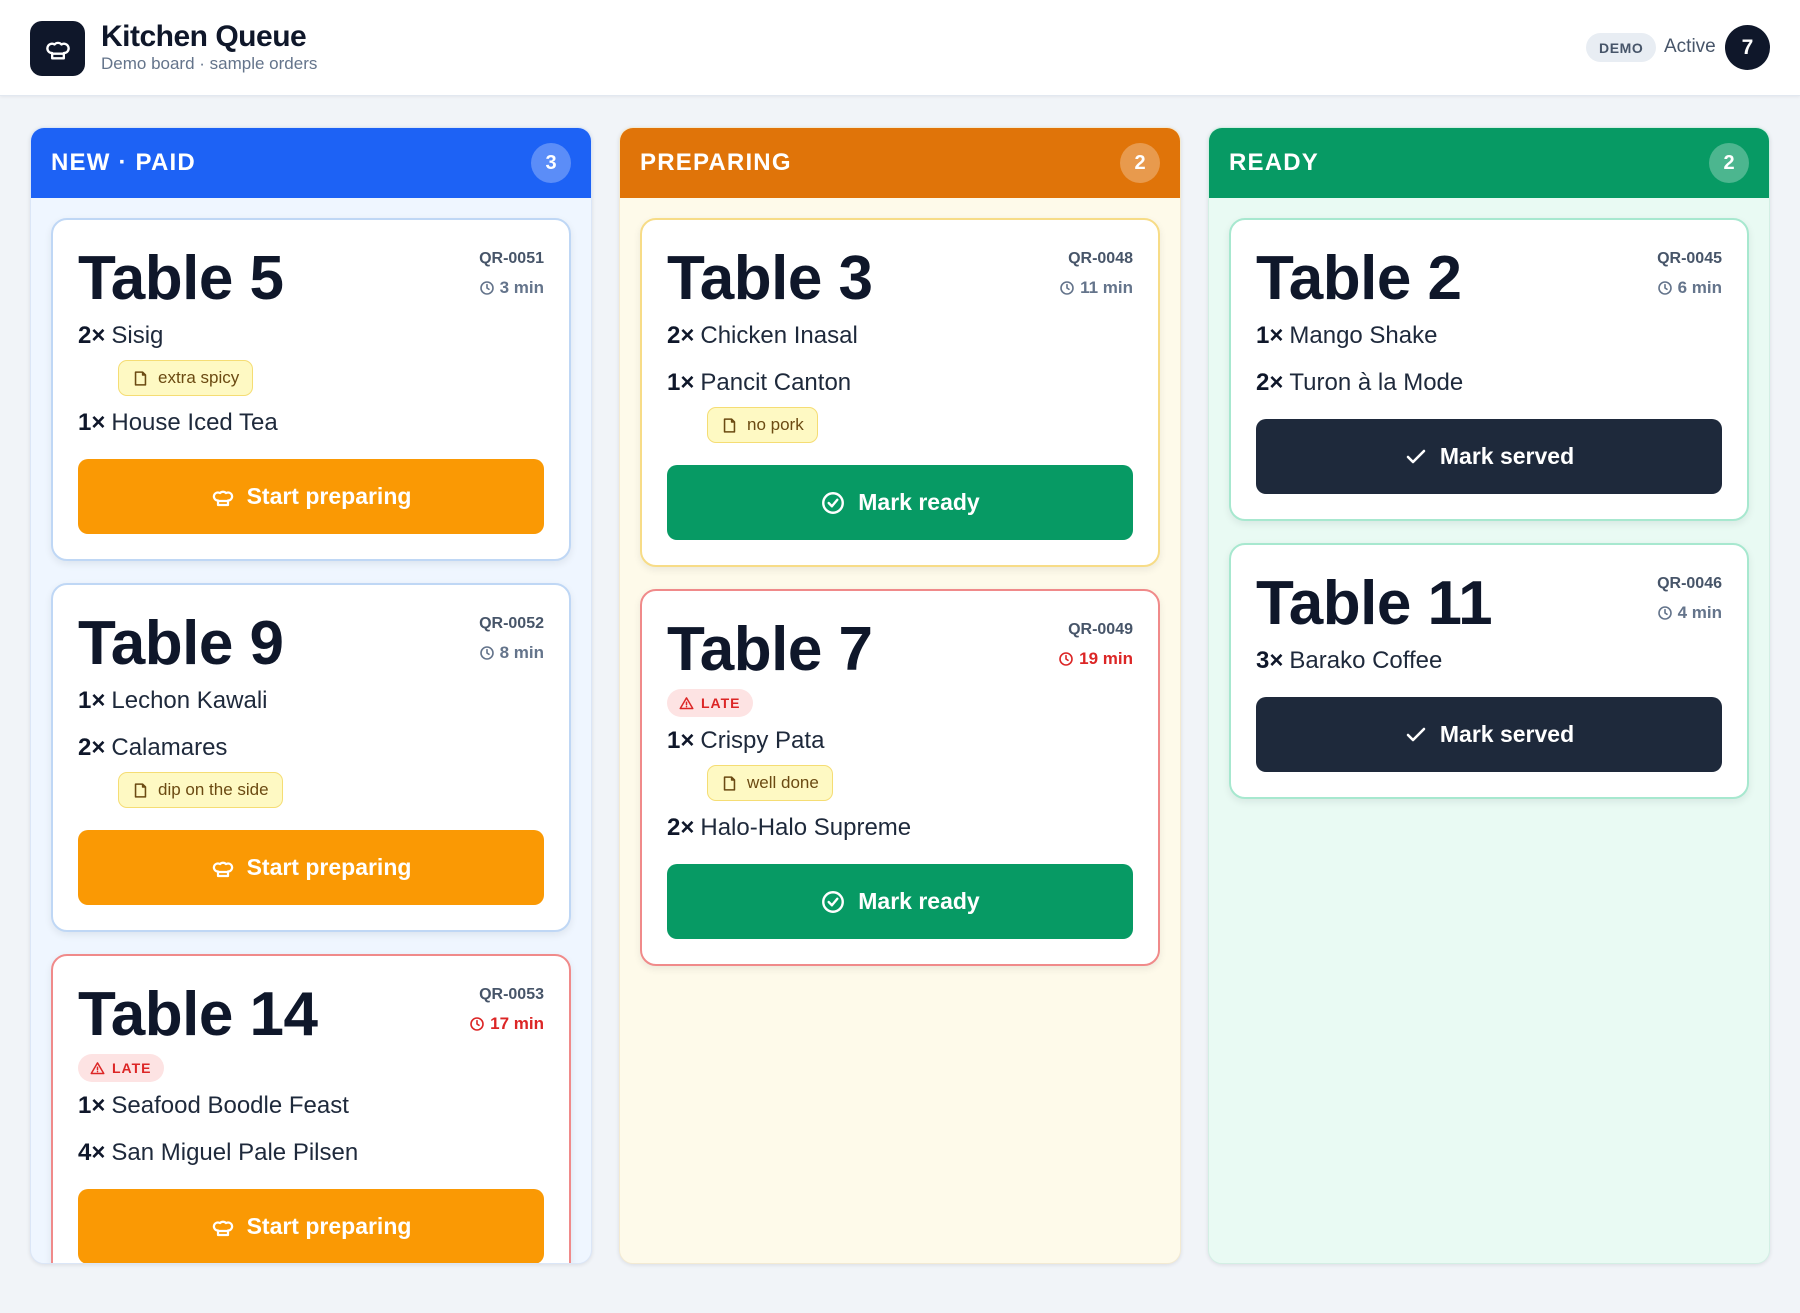 The width and height of the screenshot is (1800, 1313). I want to click on item-note: well done, so click(770, 783).